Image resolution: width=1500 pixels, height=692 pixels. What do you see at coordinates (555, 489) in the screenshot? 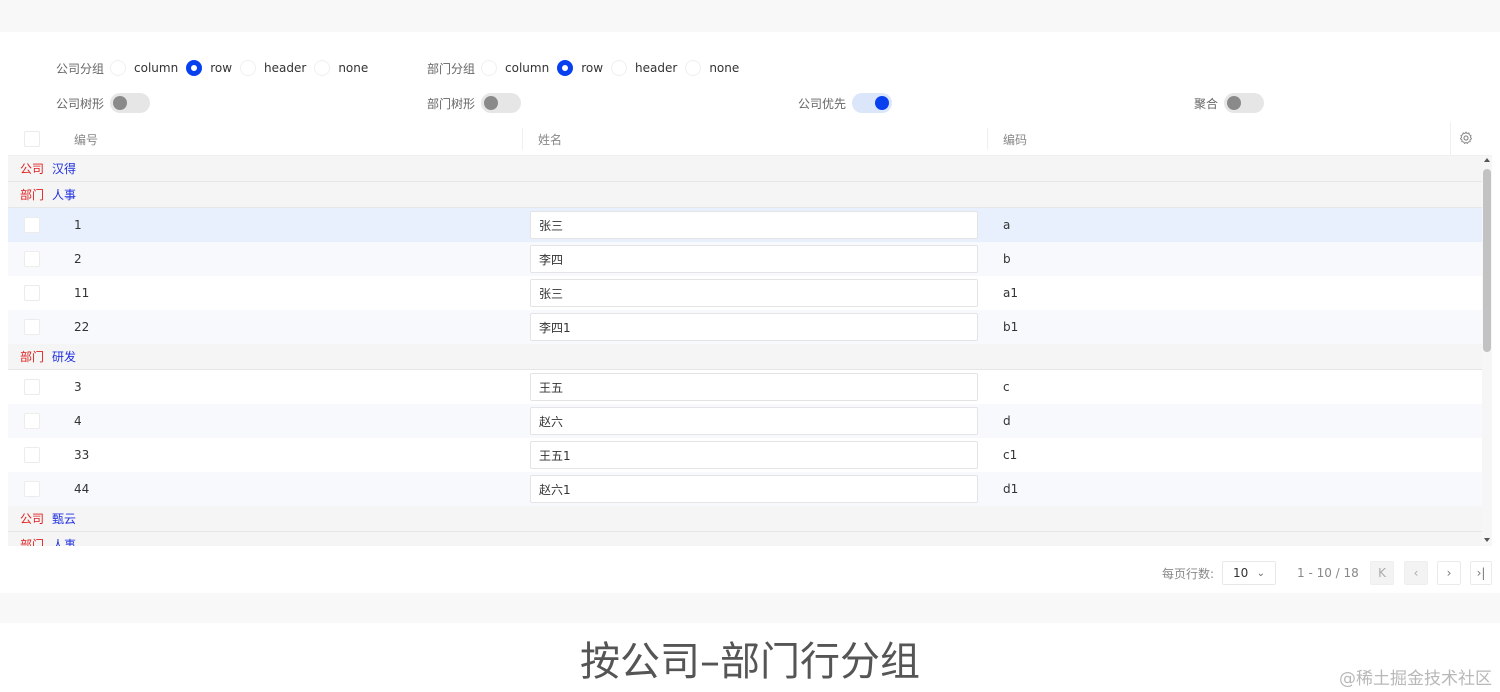
I see `name-value: 赵六1` at bounding box center [555, 489].